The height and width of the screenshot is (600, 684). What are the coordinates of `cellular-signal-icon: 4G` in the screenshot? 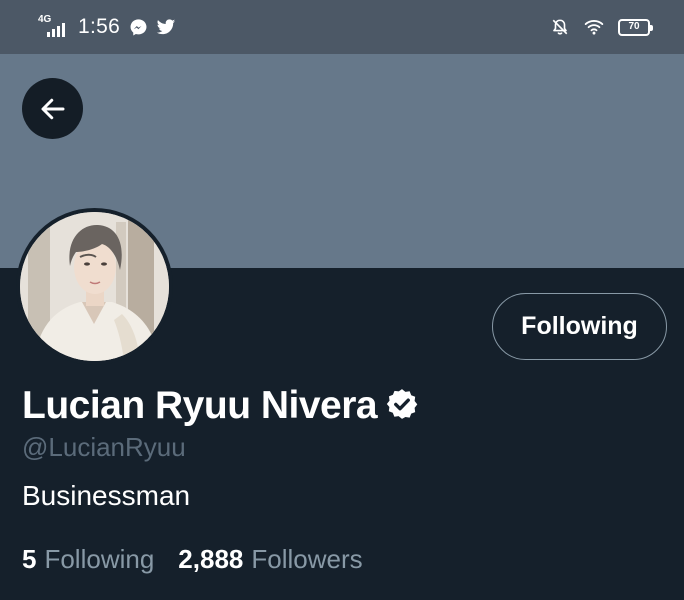 It's located at (54, 27).